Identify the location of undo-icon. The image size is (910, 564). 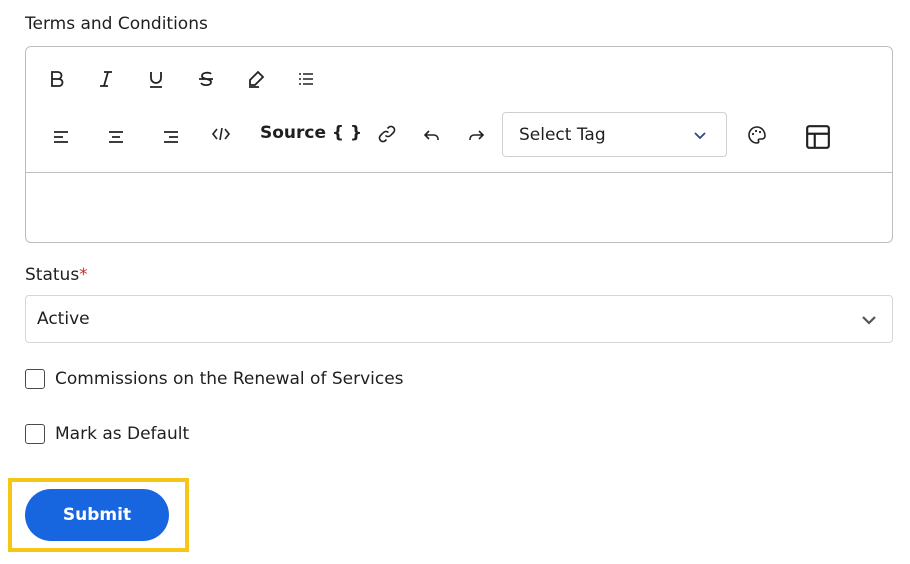
(432, 135).